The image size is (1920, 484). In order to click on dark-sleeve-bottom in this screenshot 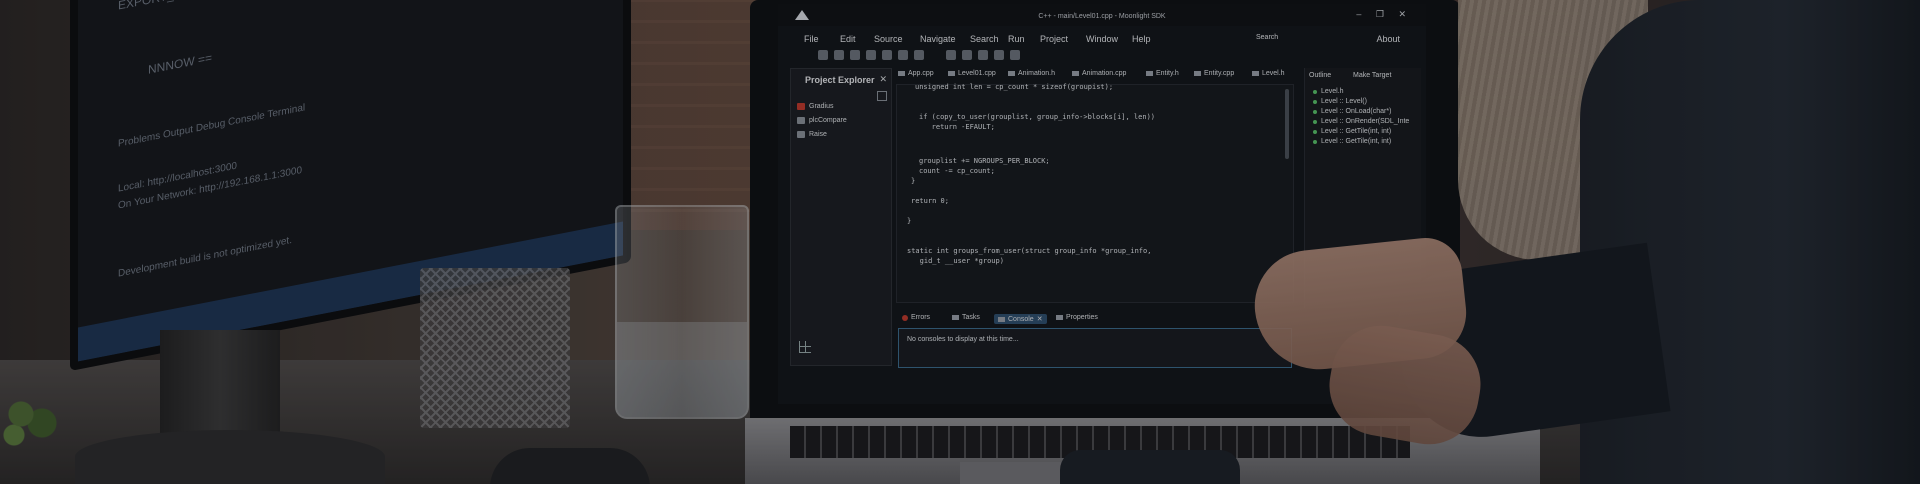, I will do `click(1150, 467)`.